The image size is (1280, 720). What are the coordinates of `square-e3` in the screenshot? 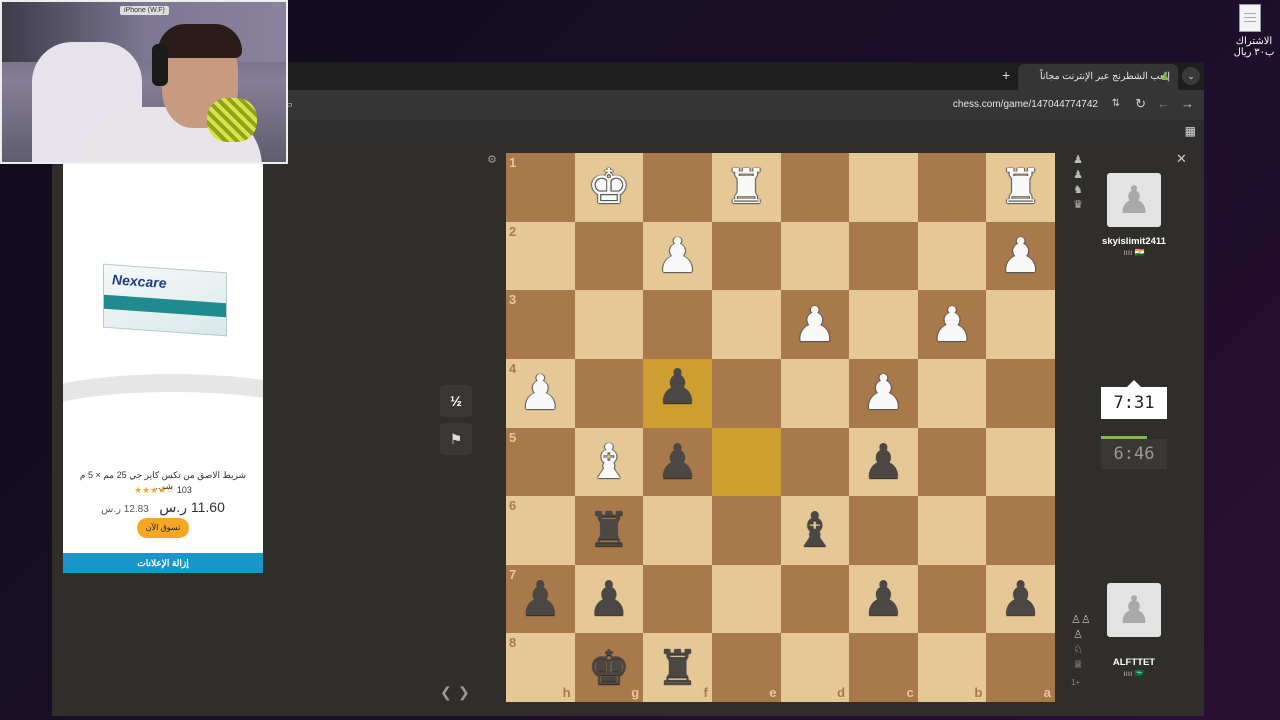 It's located at (746, 324).